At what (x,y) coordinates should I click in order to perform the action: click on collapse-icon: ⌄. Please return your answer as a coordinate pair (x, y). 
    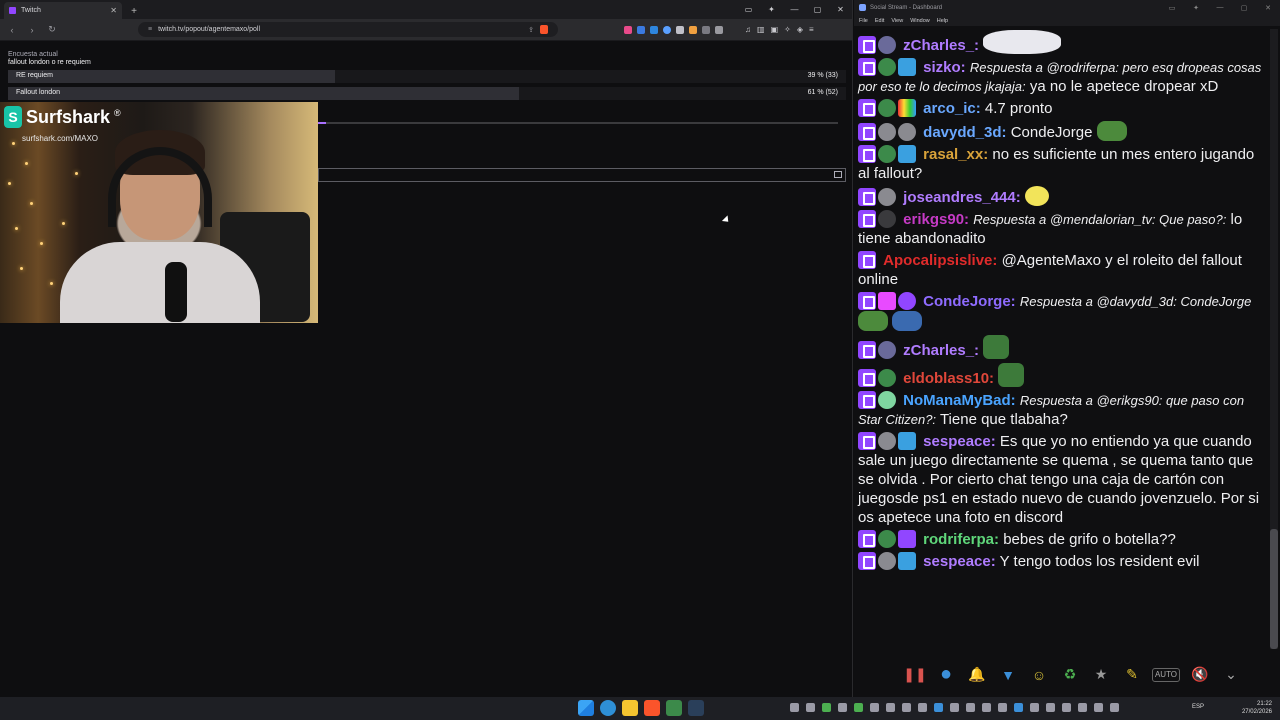
    Looking at the image, I should click on (1231, 675).